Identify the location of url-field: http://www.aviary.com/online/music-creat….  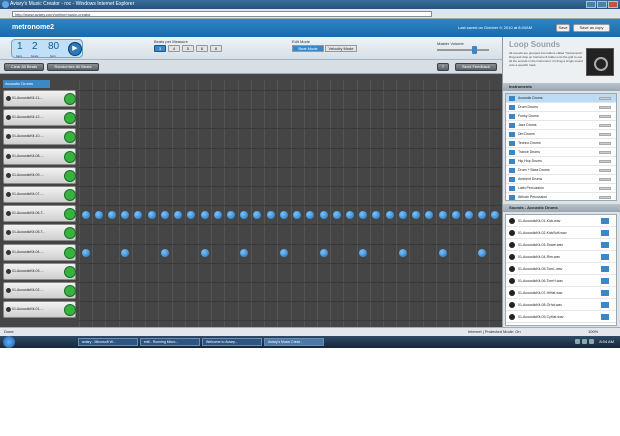
(222, 14).